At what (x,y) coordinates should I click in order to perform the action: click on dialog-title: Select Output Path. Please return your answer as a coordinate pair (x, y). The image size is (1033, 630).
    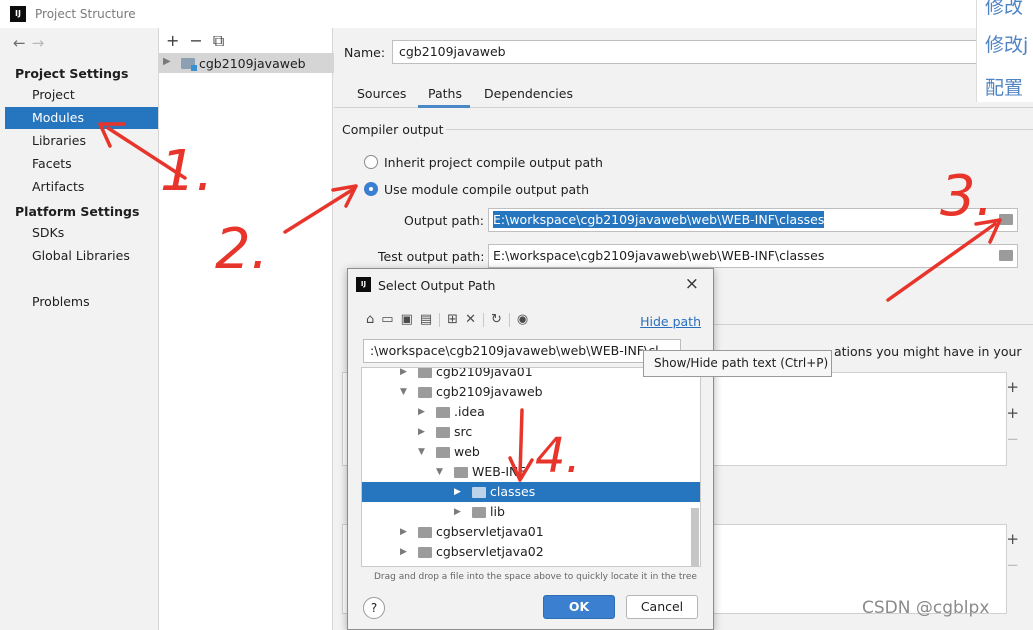
    Looking at the image, I should click on (437, 285).